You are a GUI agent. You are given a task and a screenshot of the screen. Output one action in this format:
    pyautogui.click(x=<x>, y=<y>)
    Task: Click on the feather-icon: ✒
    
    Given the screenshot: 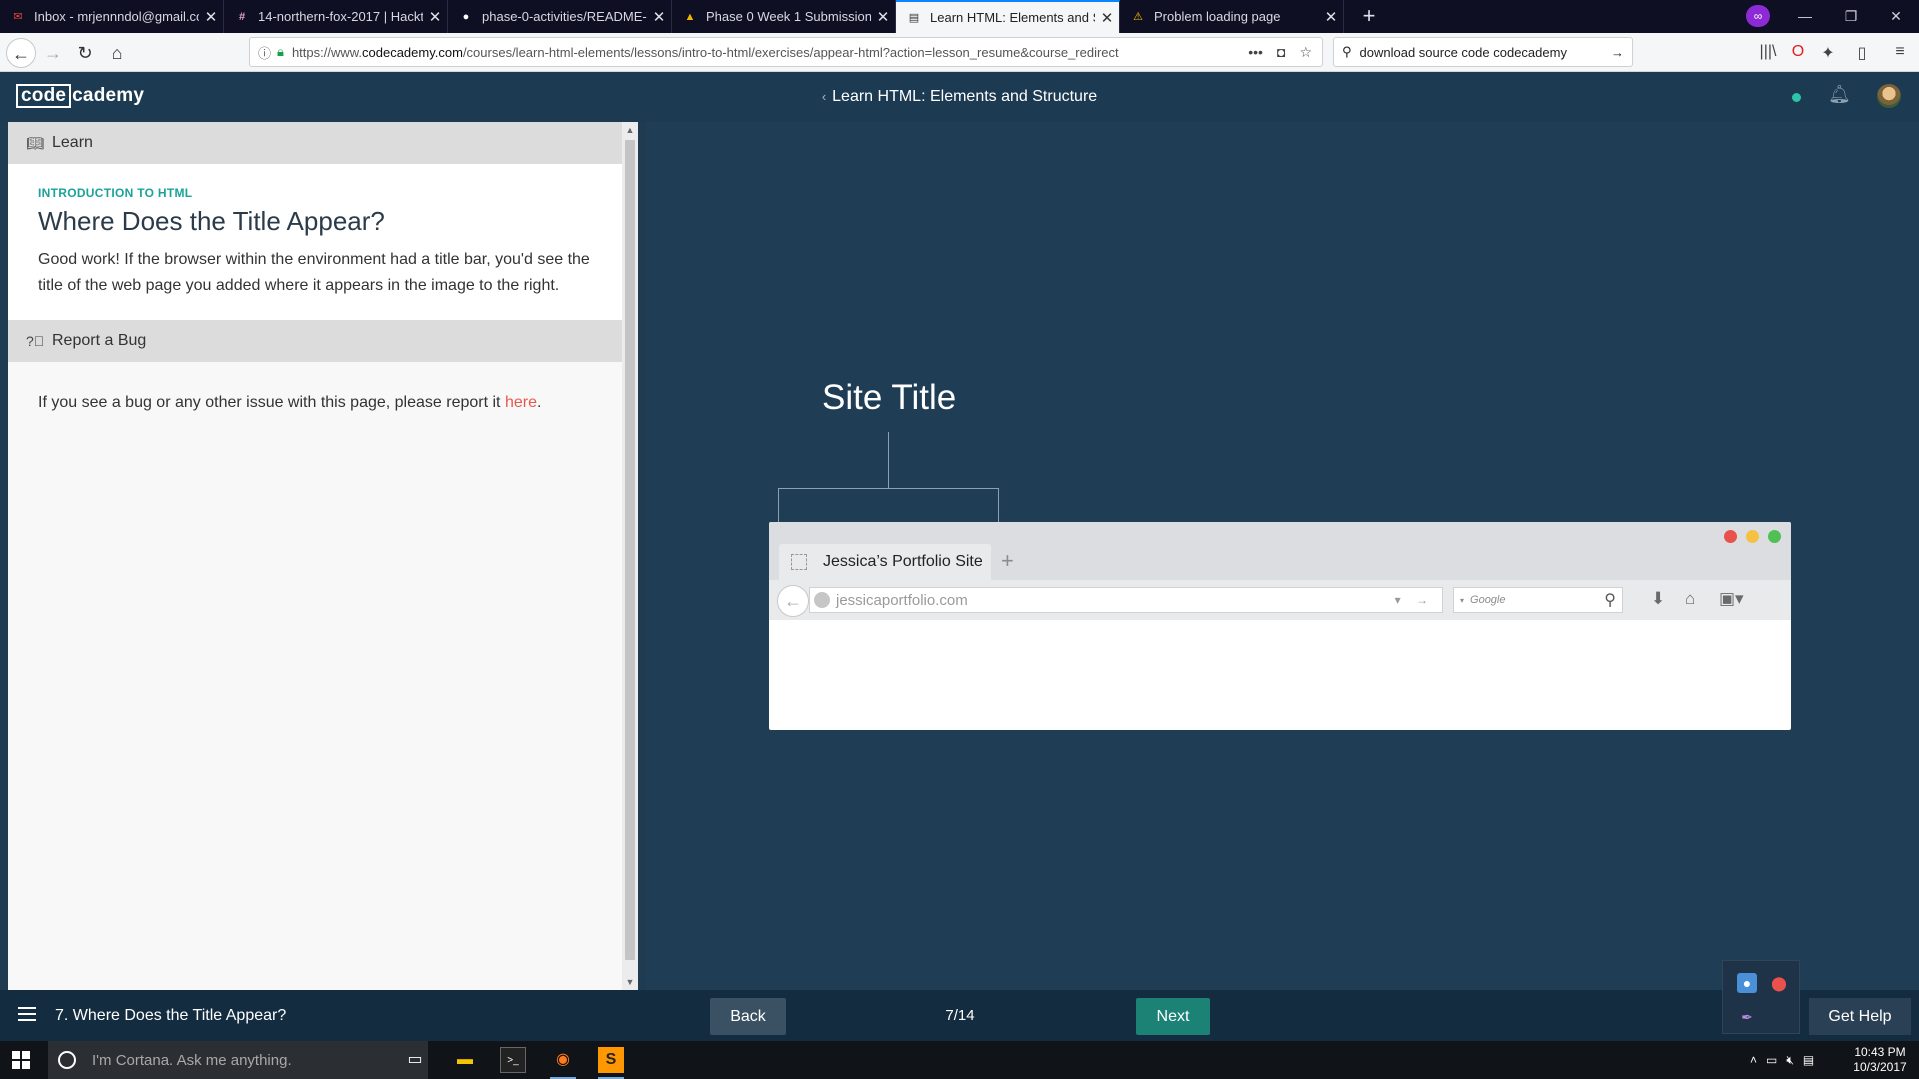 What is the action you would take?
    pyautogui.click(x=1747, y=1017)
    